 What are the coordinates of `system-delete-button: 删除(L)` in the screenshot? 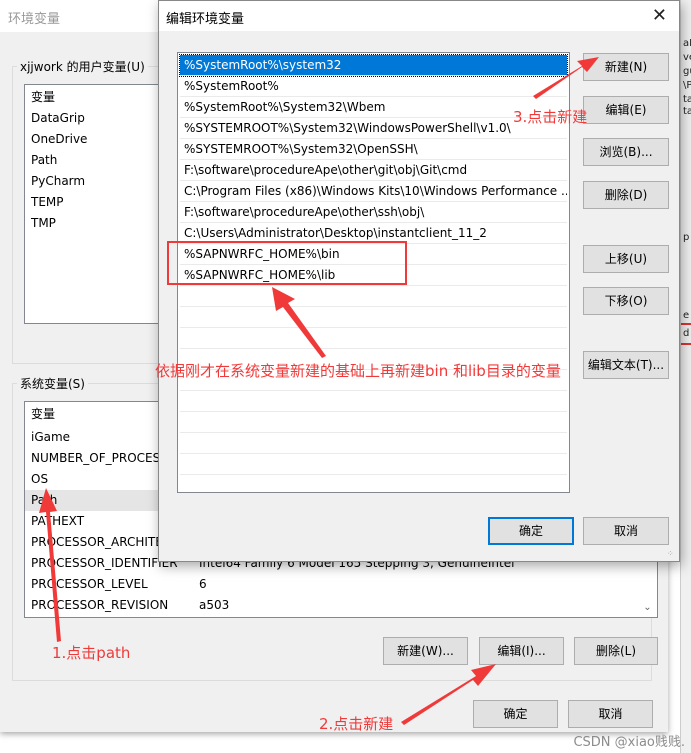 It's located at (616, 651).